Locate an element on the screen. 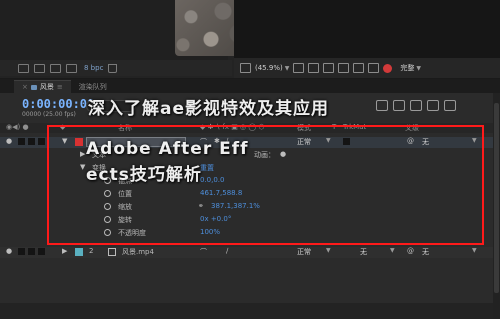 The width and height of the screenshot is (500, 319). property-value: 0x +0.0° is located at coordinates (215, 219).